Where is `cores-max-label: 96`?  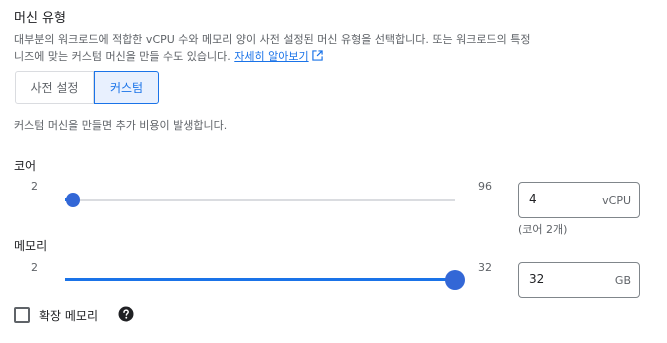 cores-max-label: 96 is located at coordinates (485, 186).